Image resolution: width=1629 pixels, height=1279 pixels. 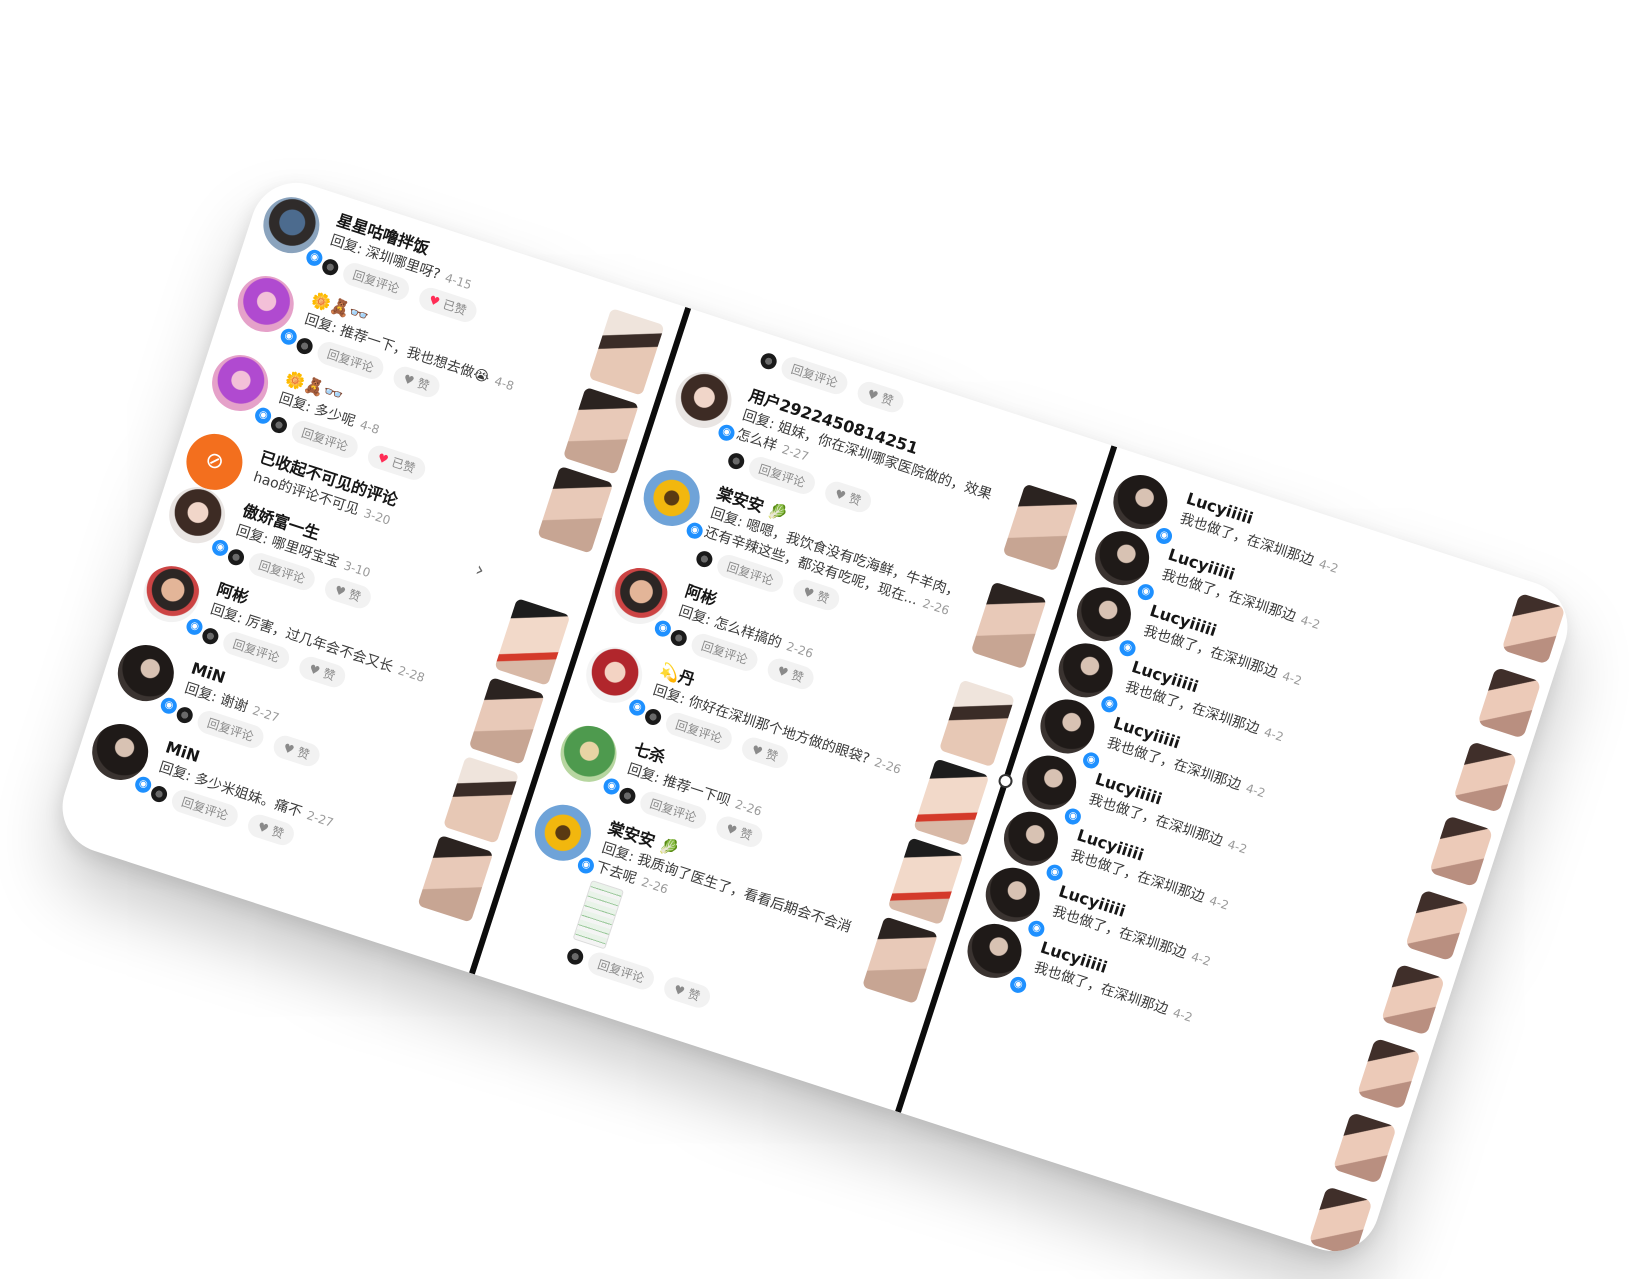 I want to click on eye-off-icon: ⊘, so click(x=214, y=461).